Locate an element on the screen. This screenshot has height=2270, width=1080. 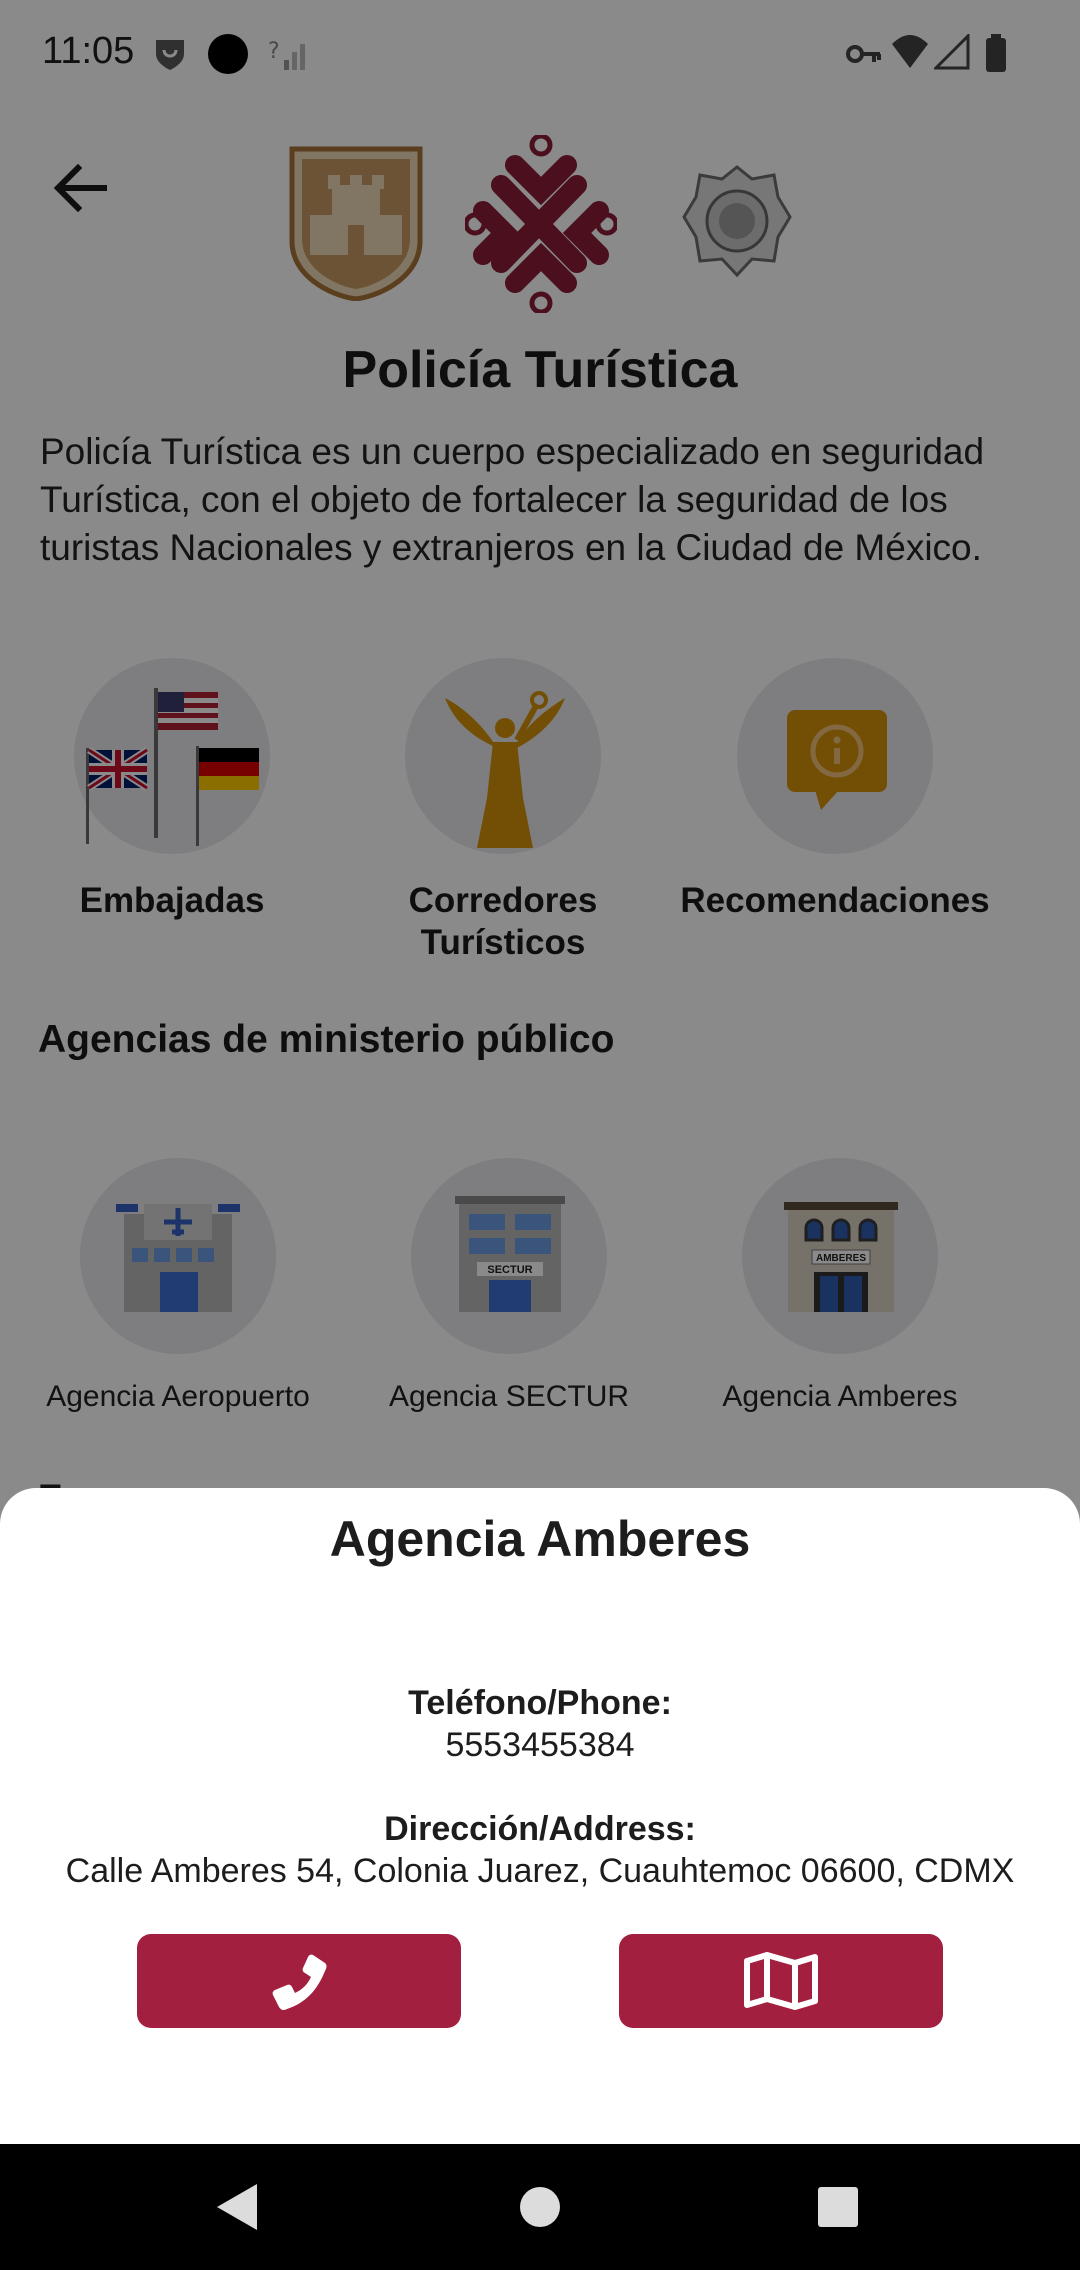
map-icon is located at coordinates (781, 1981).